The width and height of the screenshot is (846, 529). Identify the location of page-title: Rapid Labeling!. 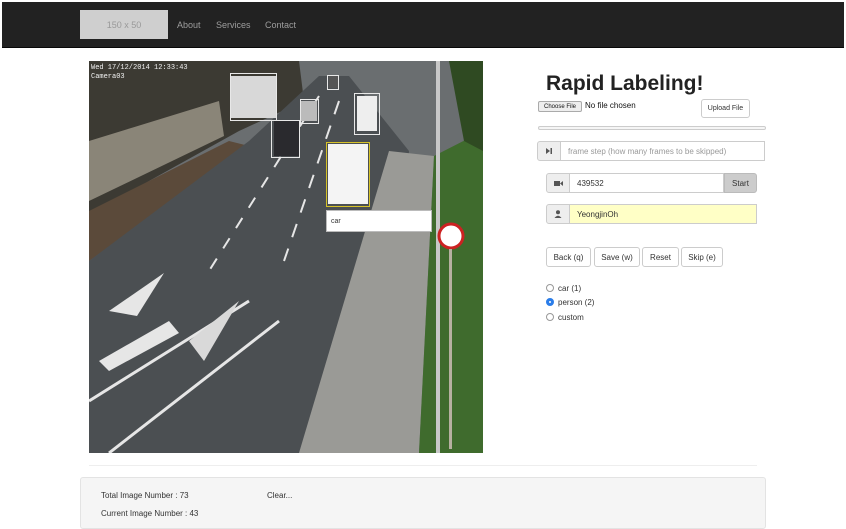
(625, 83).